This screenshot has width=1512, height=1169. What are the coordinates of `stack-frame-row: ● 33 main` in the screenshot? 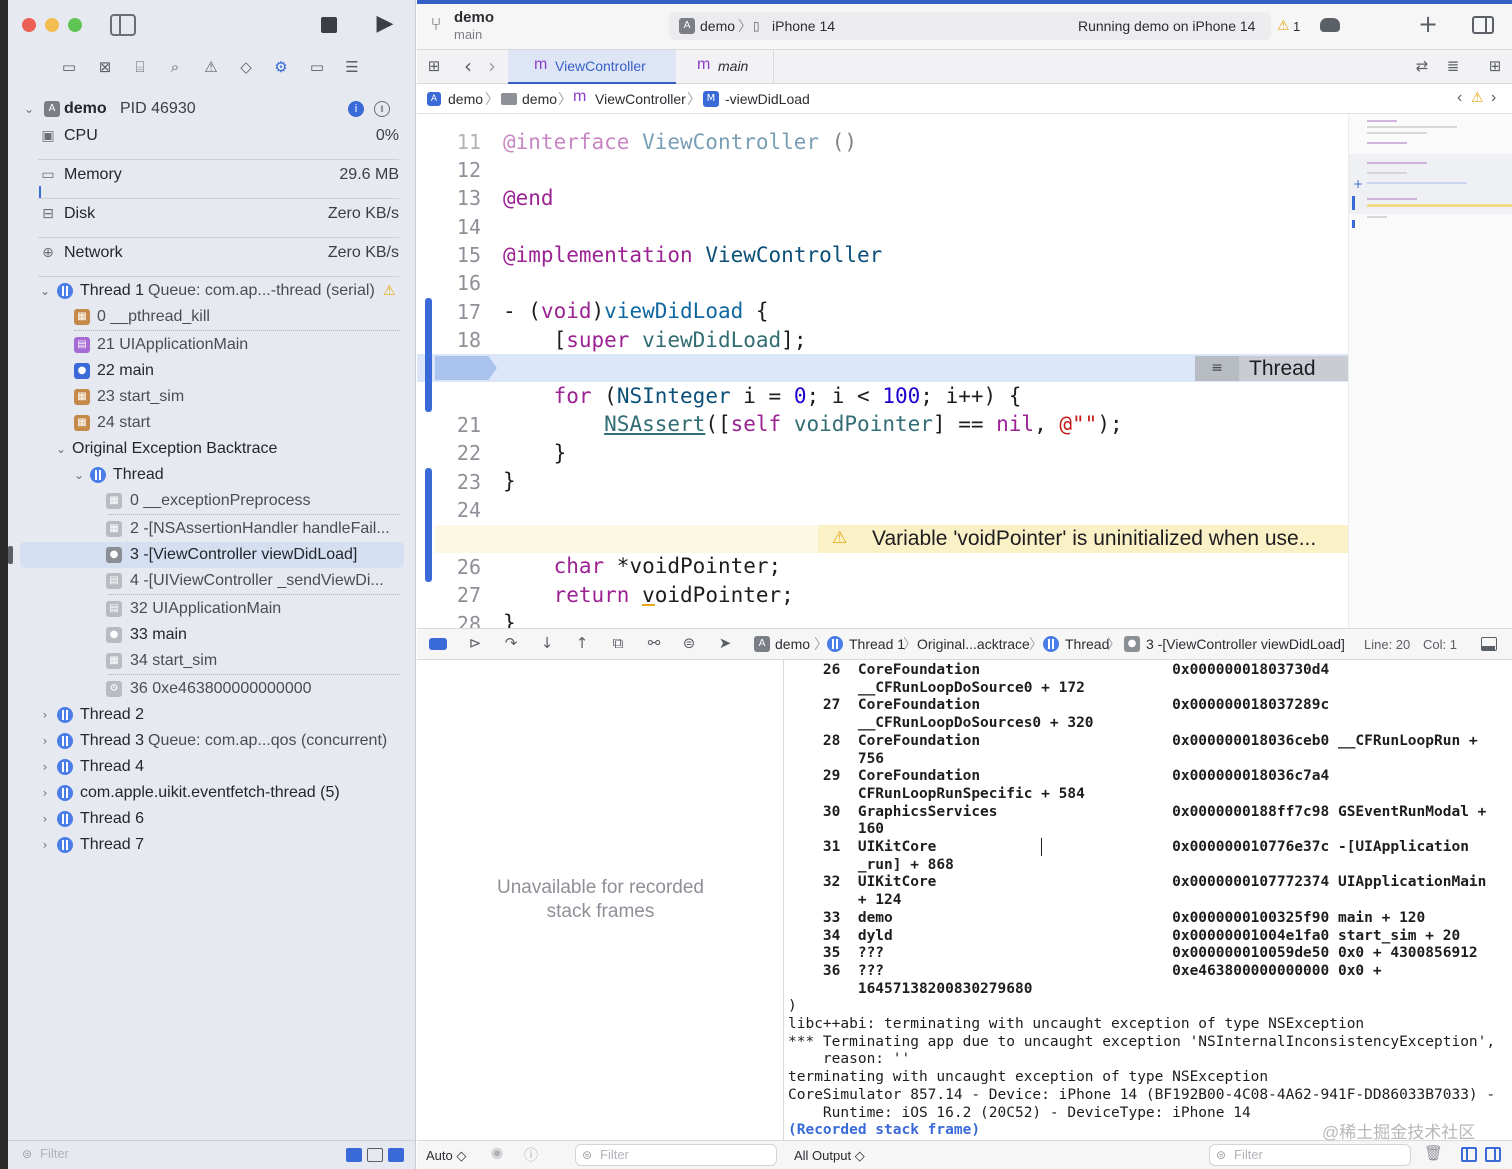 It's located at (215, 635).